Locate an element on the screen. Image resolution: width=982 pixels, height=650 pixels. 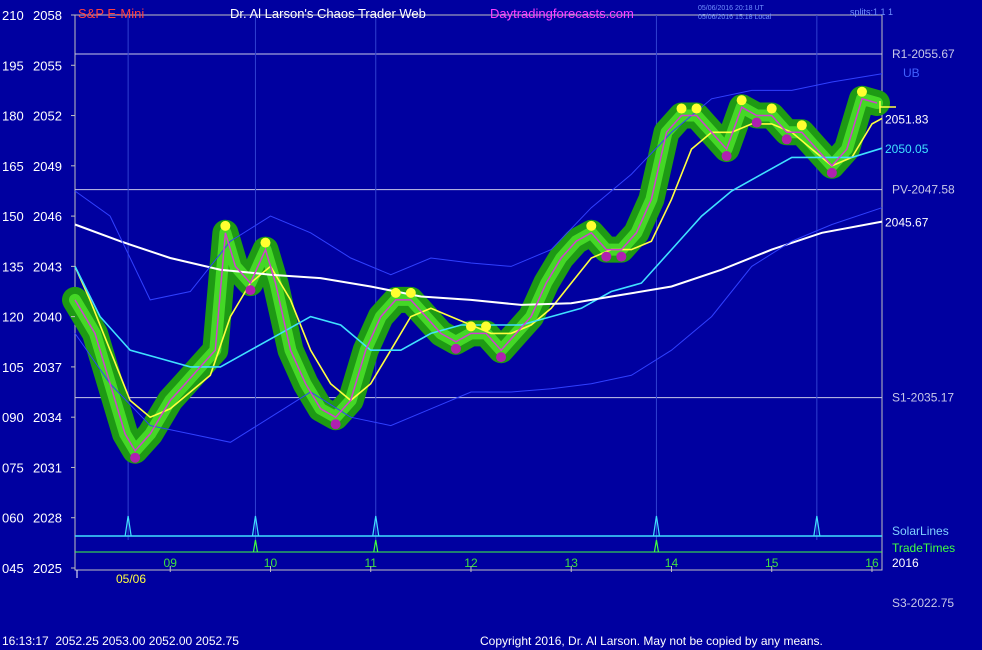
ub-label: UB is located at coordinates (911, 73).